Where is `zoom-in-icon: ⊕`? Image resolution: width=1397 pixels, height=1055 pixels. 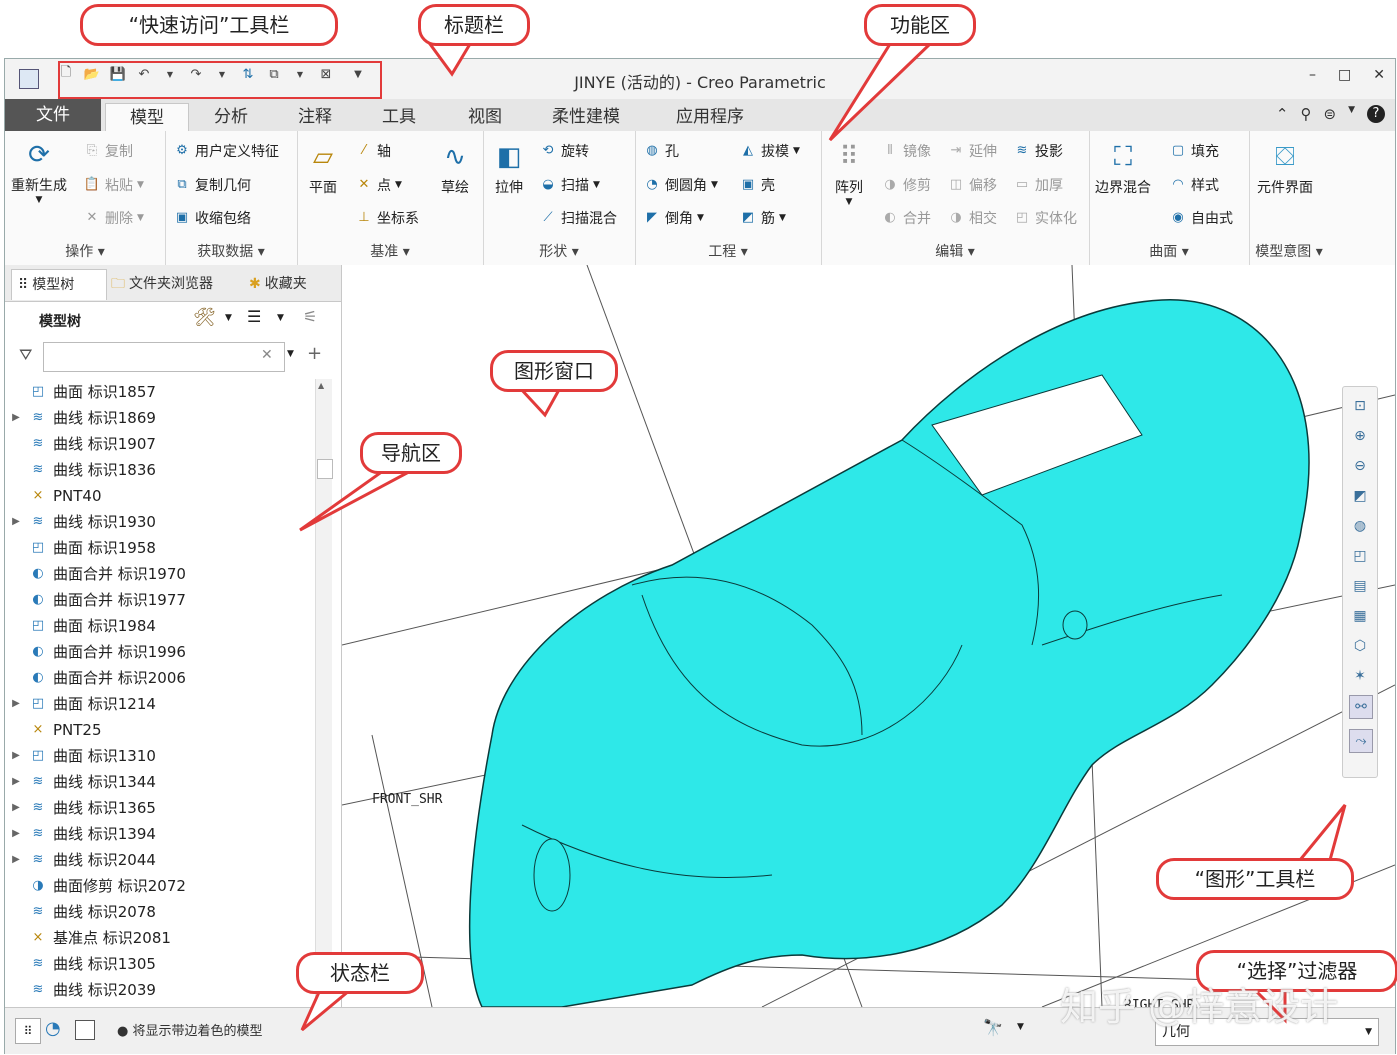
zoom-in-icon: ⊕ is located at coordinates (1360, 436).